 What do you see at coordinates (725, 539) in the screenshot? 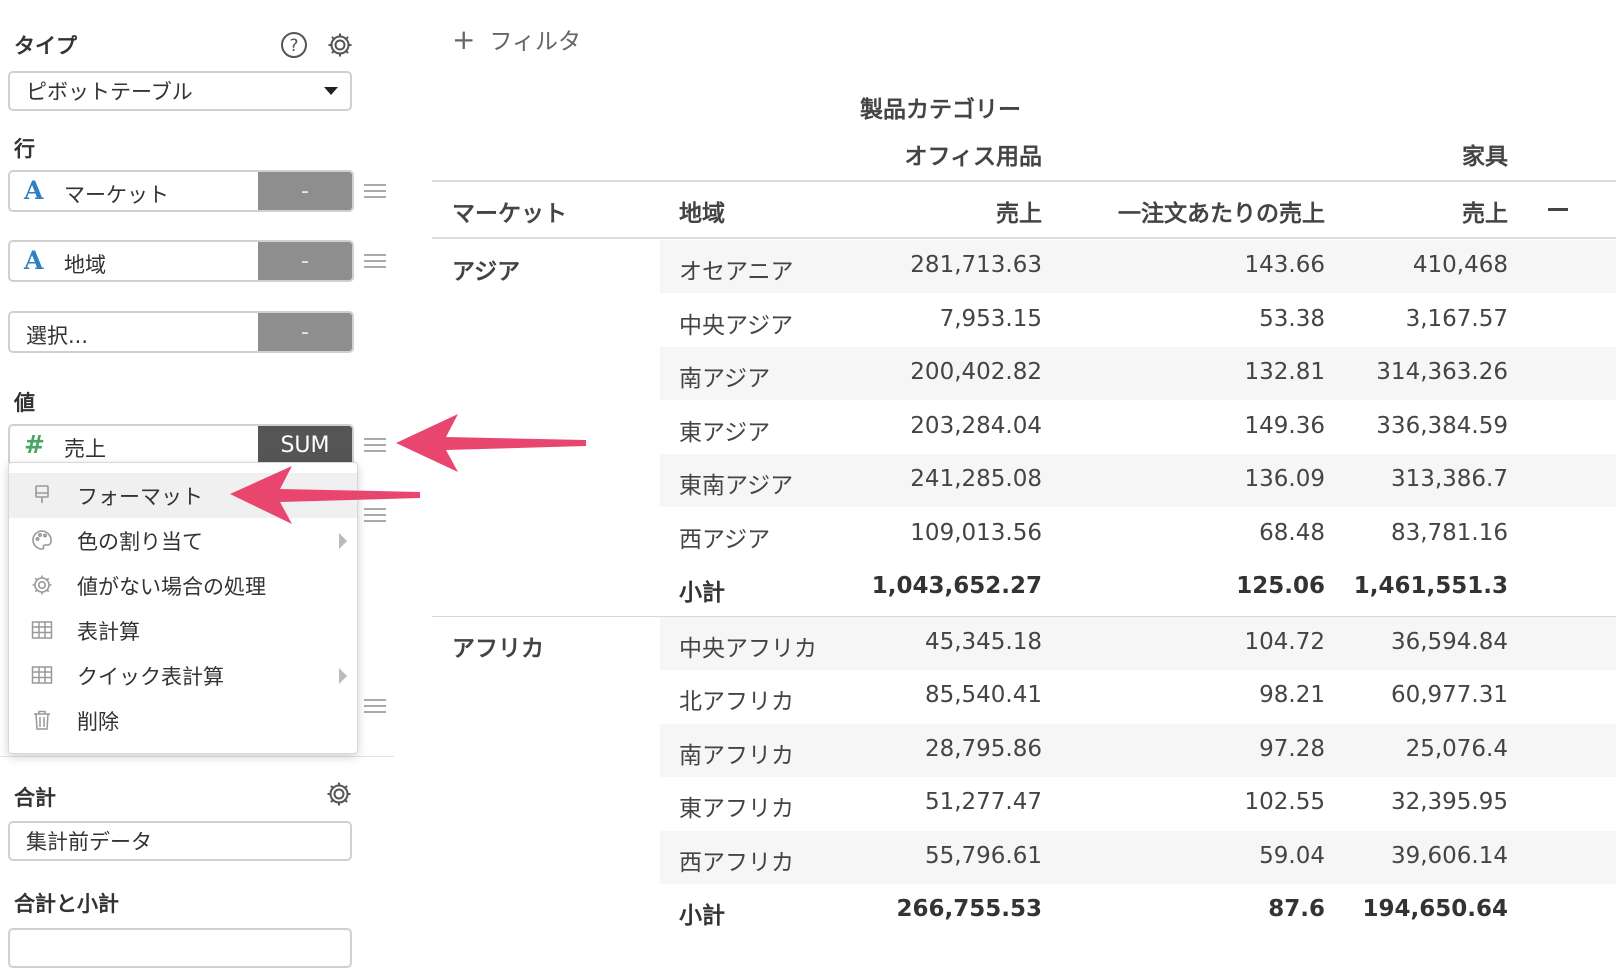
I see `table-cell-region: 西アジア` at bounding box center [725, 539].